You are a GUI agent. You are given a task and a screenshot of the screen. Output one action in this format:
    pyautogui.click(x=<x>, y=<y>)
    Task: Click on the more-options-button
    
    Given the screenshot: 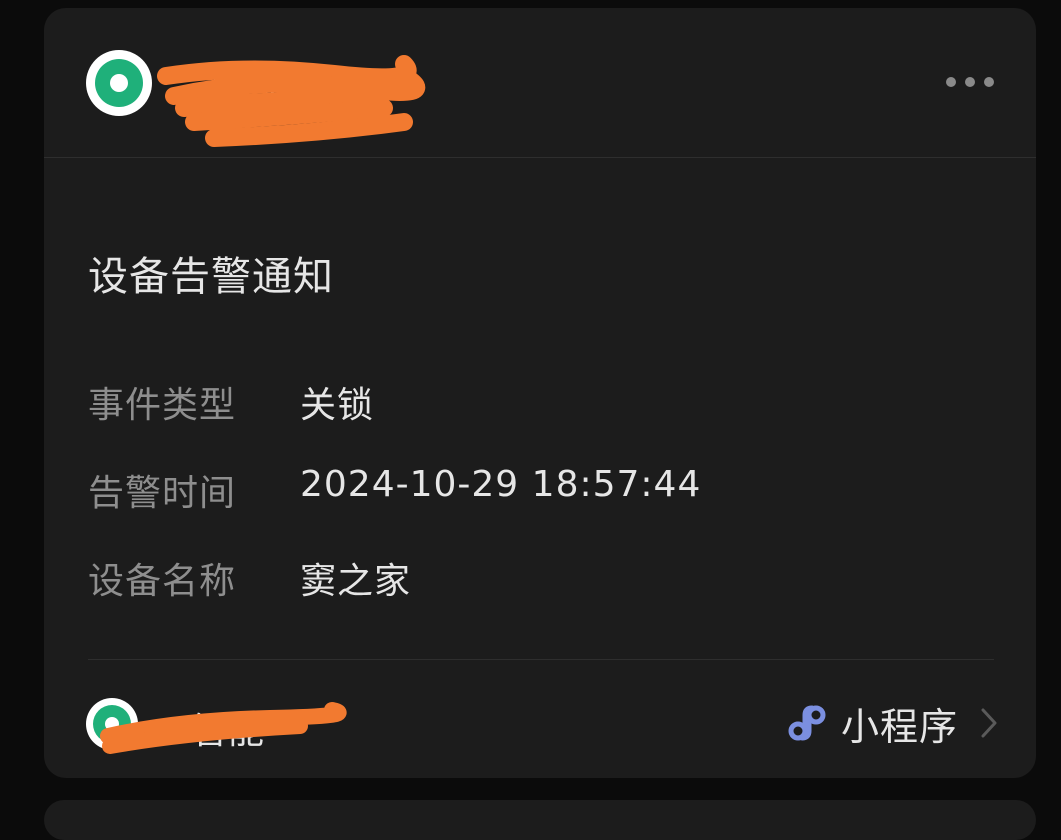 What is the action you would take?
    pyautogui.click(x=970, y=82)
    